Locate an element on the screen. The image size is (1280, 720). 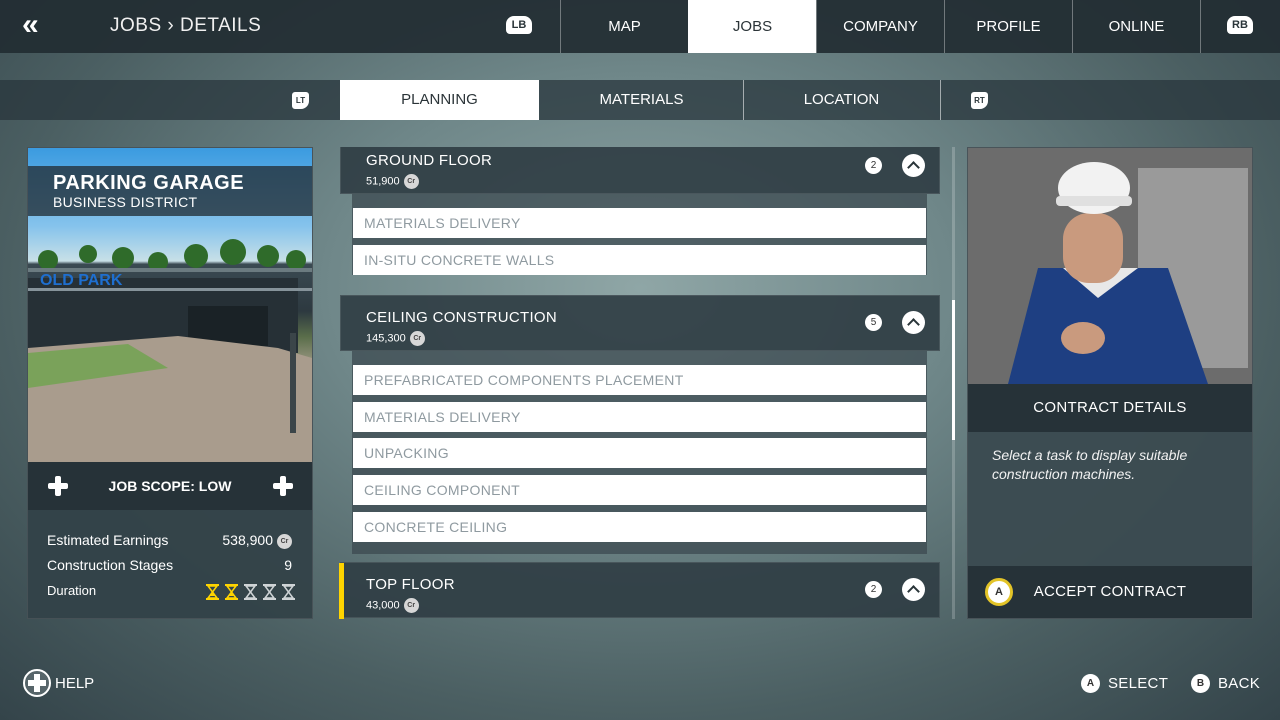
tab-company: COMPANY is located at coordinates (880, 26).